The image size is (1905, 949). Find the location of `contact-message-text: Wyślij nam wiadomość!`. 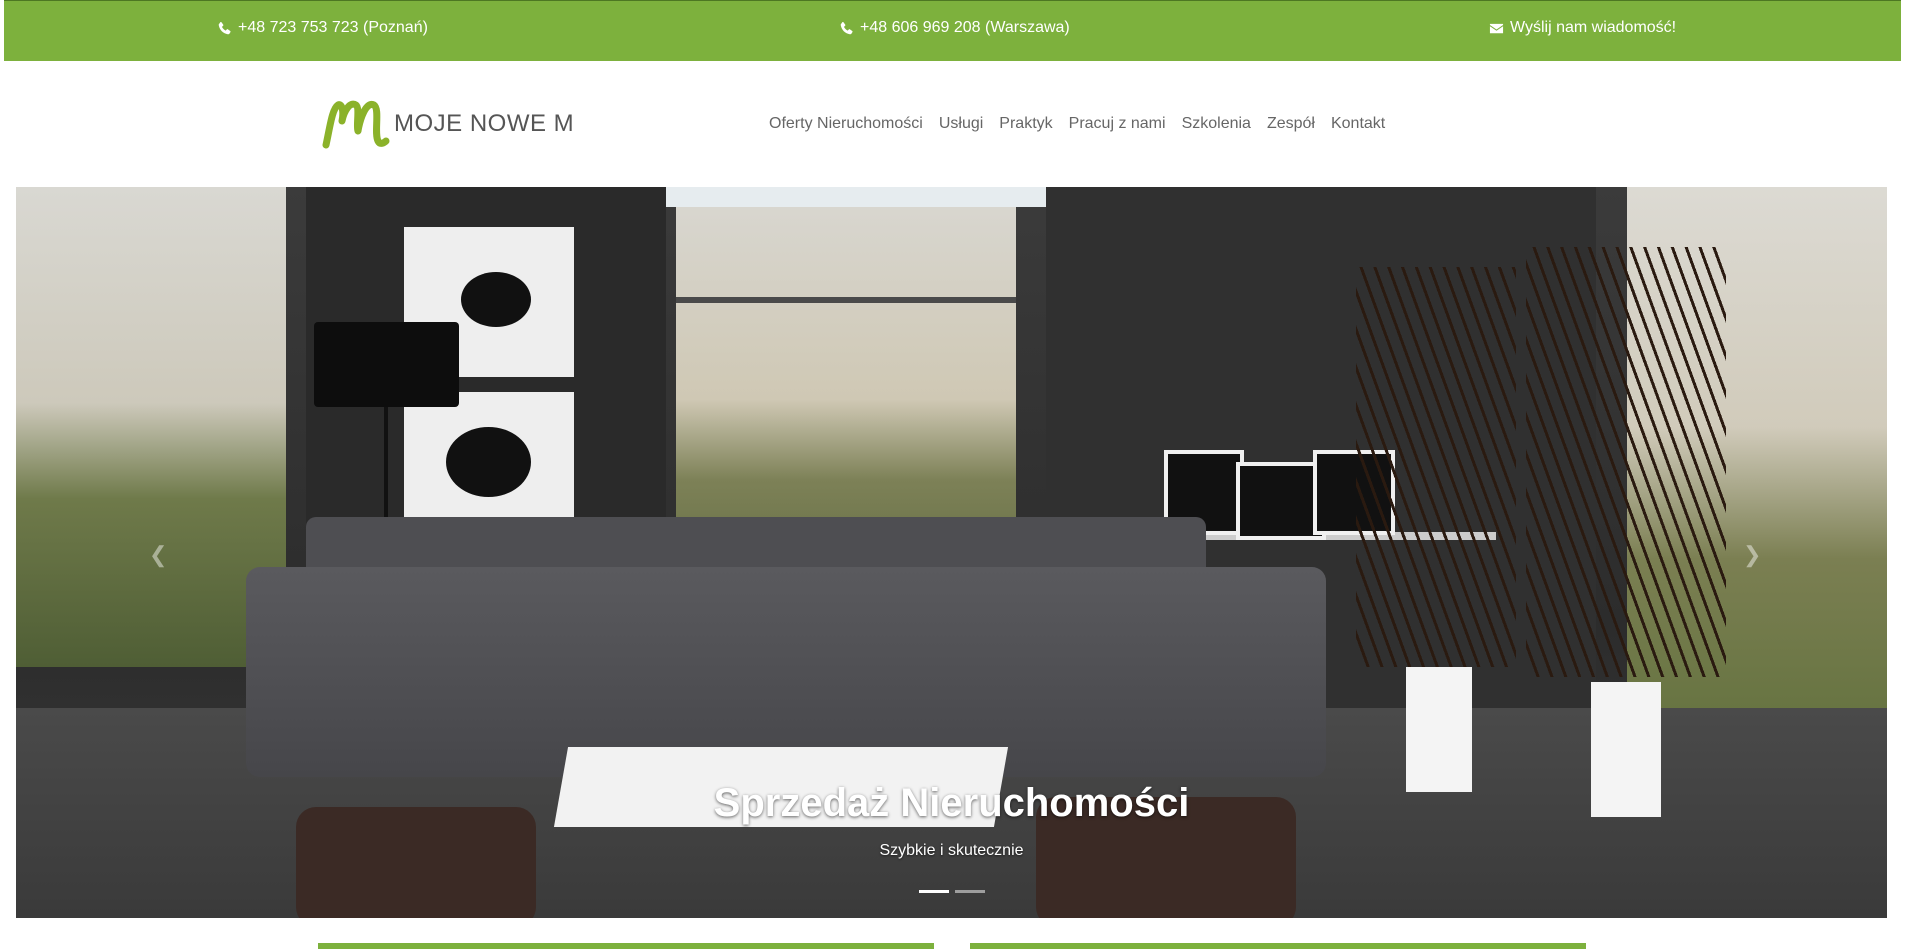

contact-message-text: Wyślij nam wiadomość! is located at coordinates (1593, 27).